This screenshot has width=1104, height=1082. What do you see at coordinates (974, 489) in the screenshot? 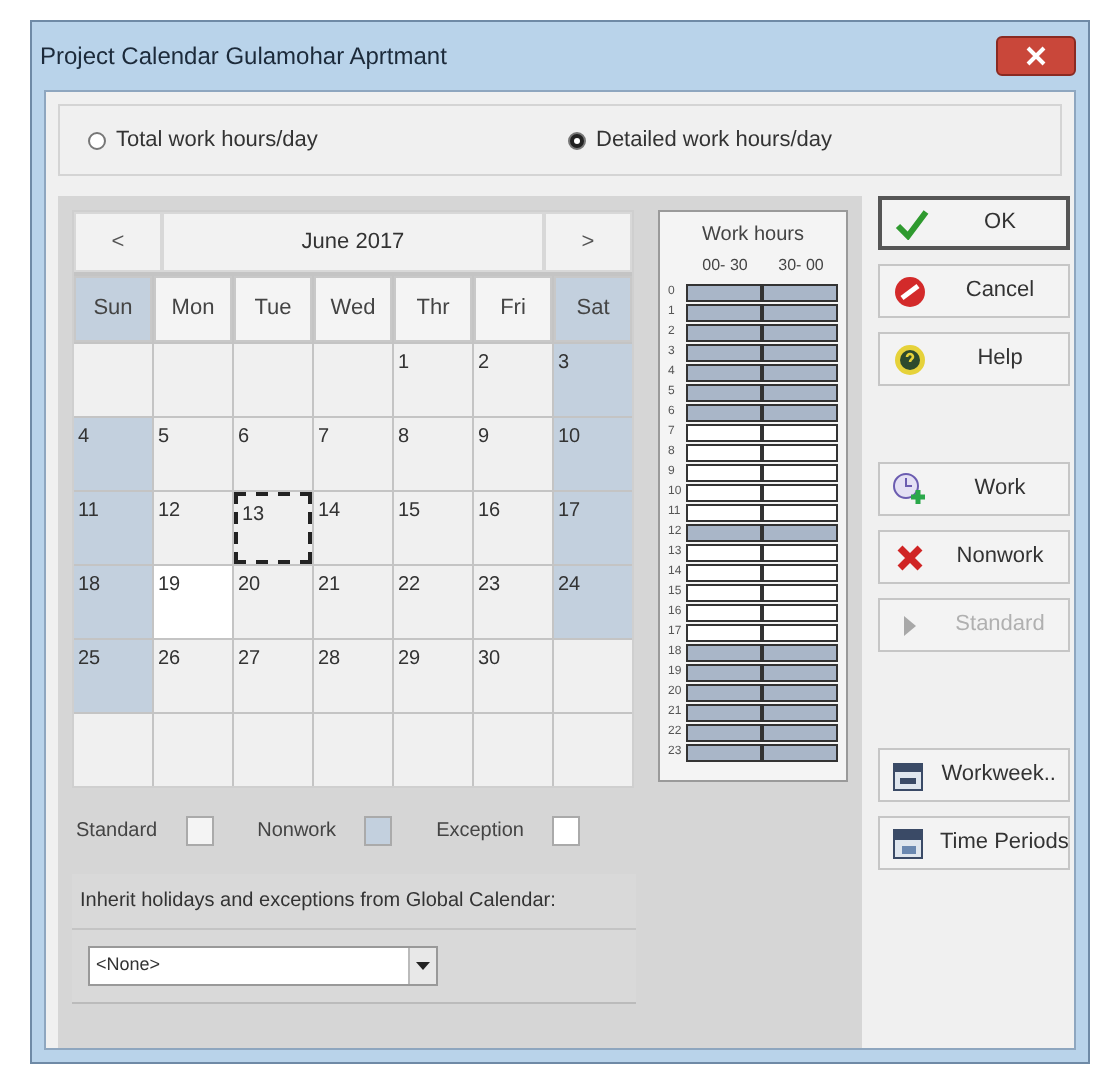
I see `dialog-button: Work` at bounding box center [974, 489].